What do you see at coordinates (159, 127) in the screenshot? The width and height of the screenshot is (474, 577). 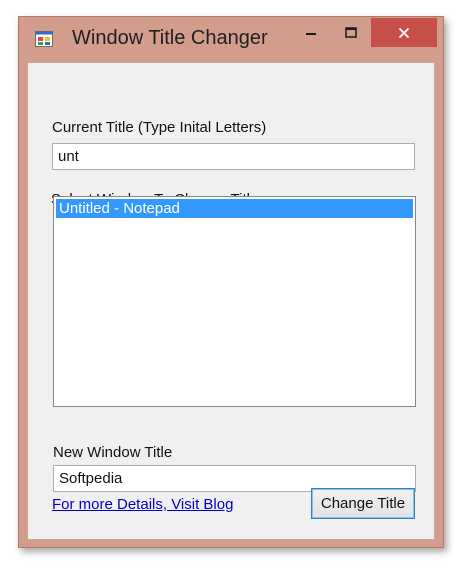 I see `current-title-label: Current Title (Type Inital Letters)` at bounding box center [159, 127].